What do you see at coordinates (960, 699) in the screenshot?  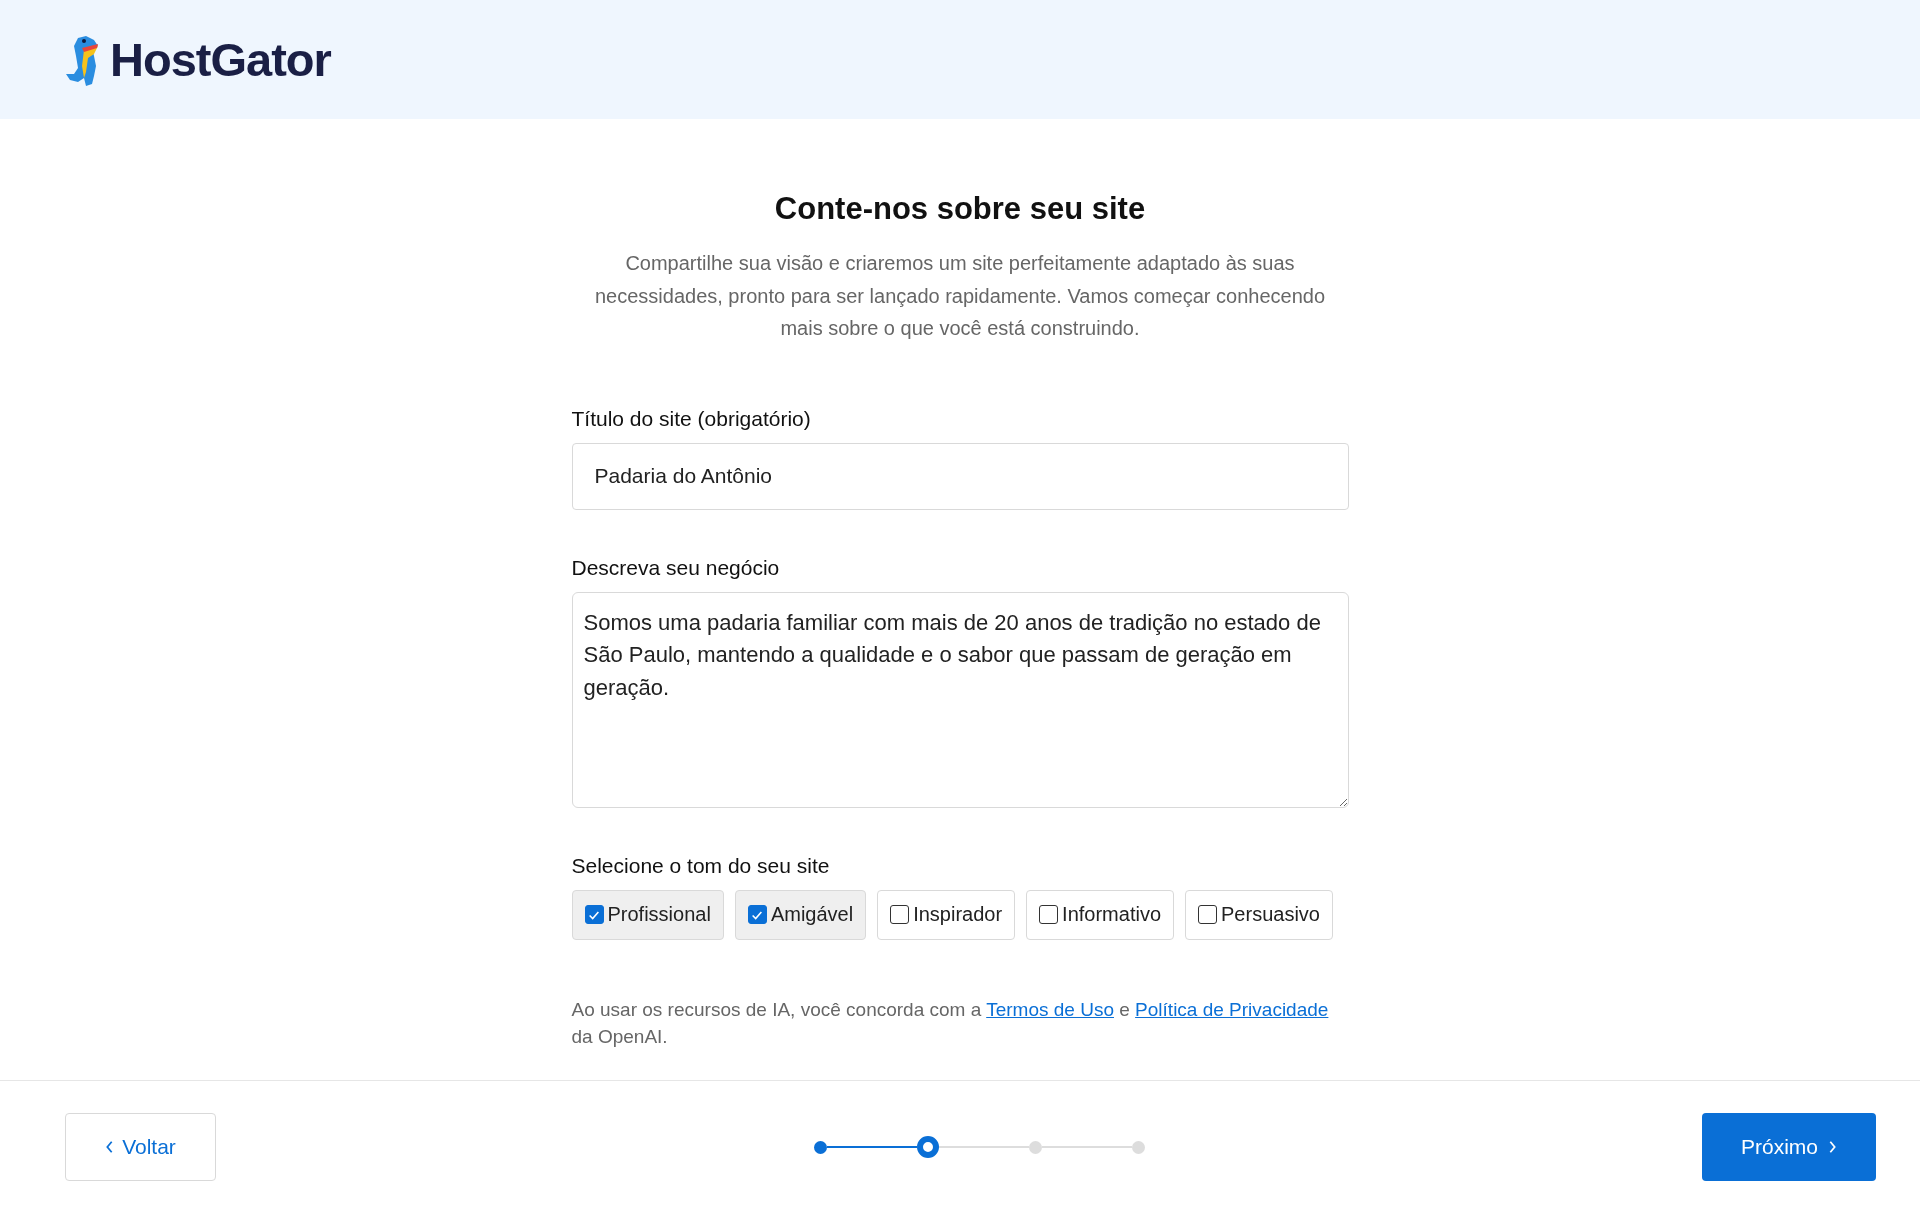 I see `description-field: Somos uma padaria familiar com mais de 20 anos de tradição no estado de São Paulo, mantendo a qualidade e o sabor que passam de geração em geração.` at bounding box center [960, 699].